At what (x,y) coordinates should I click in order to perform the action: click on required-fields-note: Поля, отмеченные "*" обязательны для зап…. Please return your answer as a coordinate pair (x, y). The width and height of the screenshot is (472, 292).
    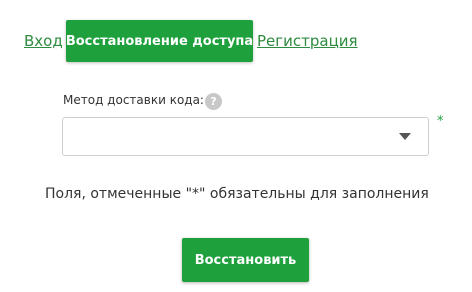
    Looking at the image, I should click on (237, 194).